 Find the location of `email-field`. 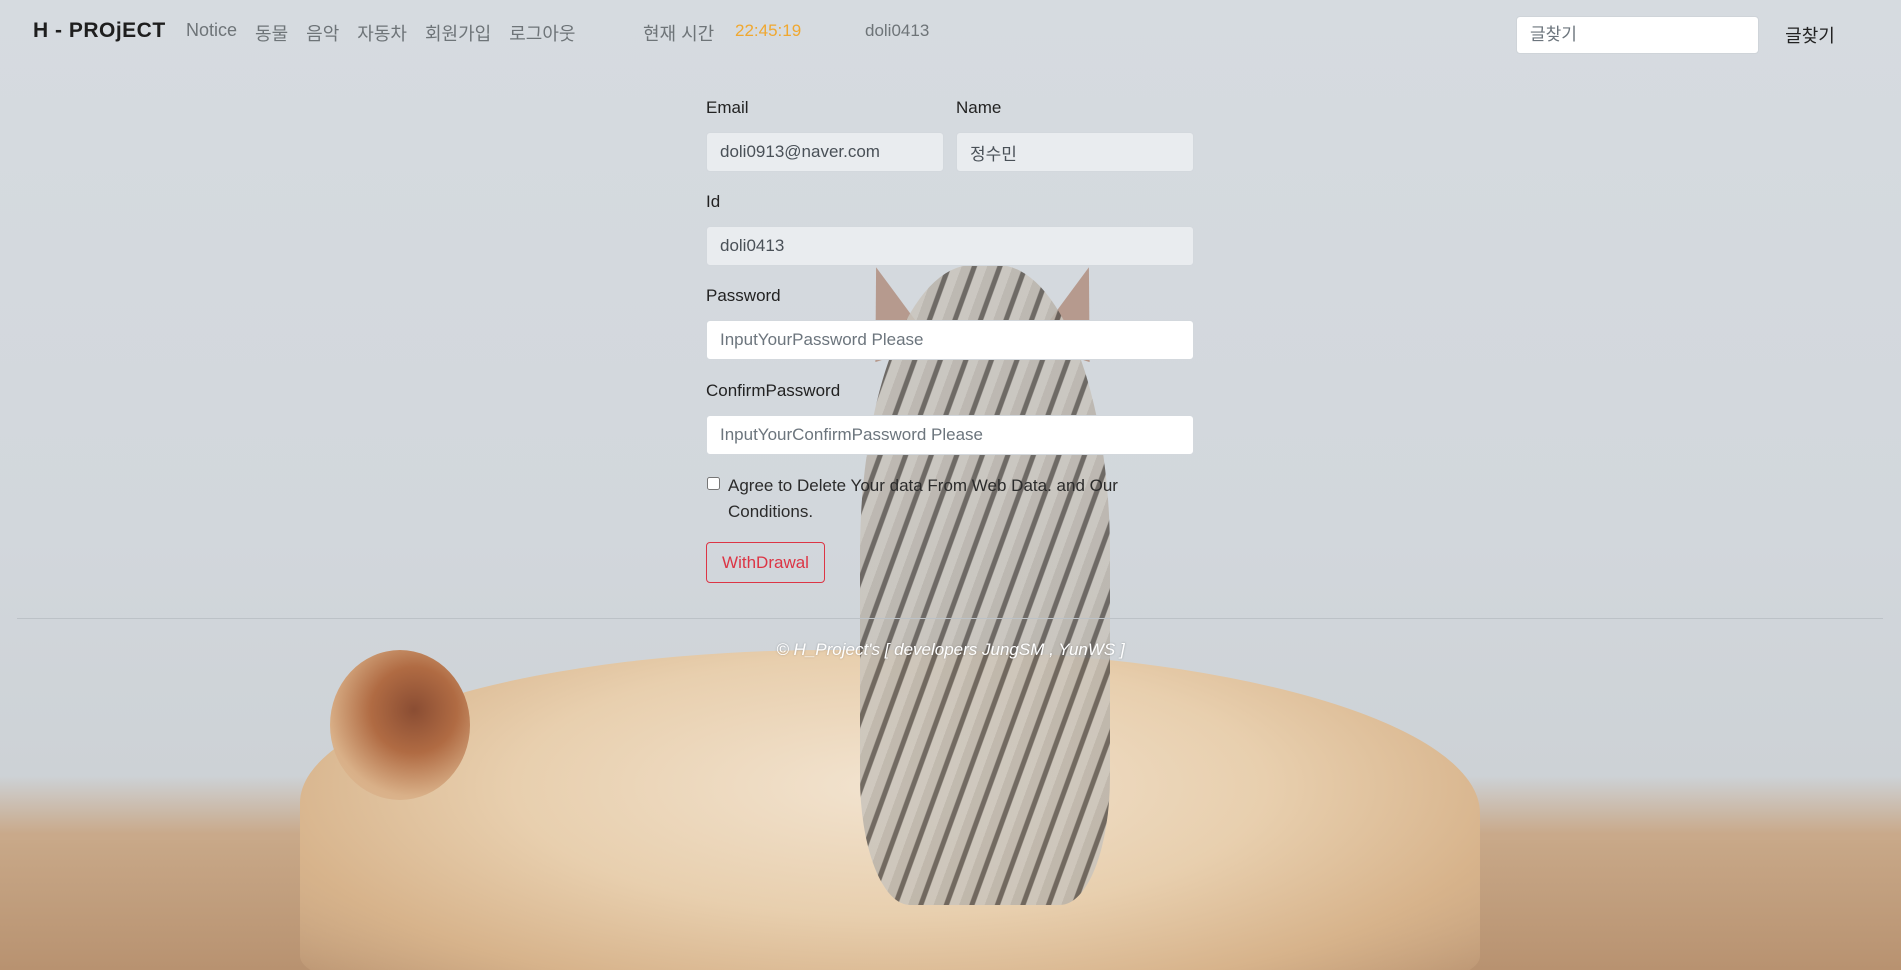

email-field is located at coordinates (825, 152).